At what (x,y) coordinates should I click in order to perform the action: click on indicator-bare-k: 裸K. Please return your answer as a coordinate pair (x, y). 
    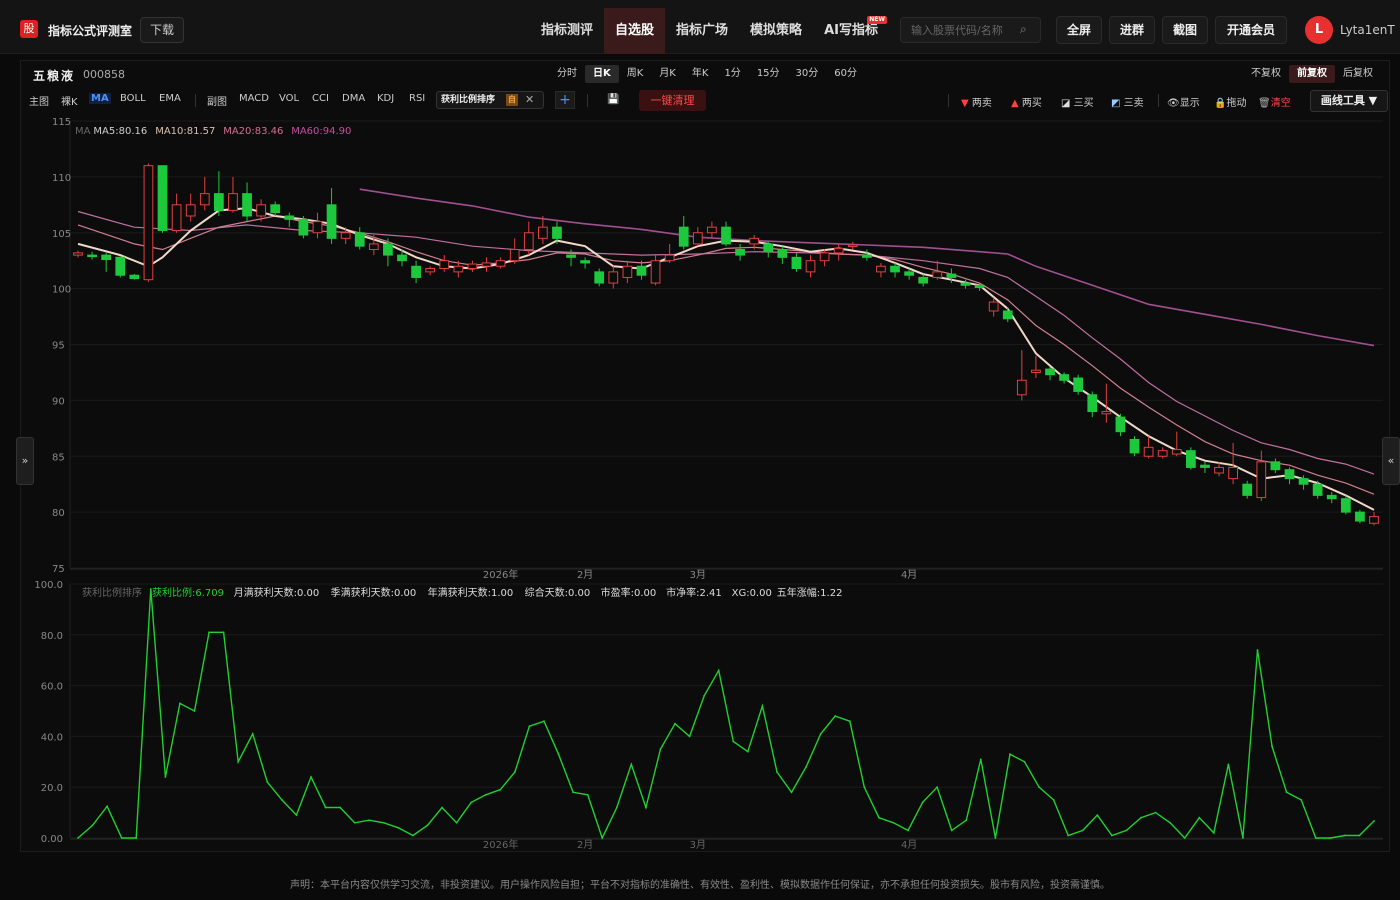
    Looking at the image, I should click on (69, 100).